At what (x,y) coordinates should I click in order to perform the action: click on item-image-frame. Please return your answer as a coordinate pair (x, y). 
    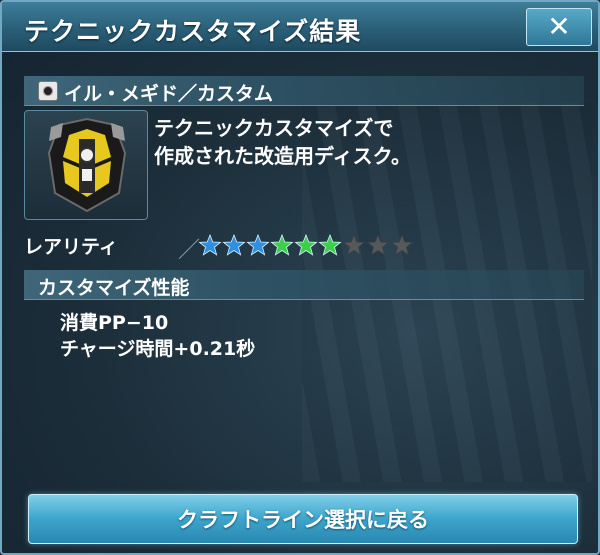
    Looking at the image, I should click on (86, 165).